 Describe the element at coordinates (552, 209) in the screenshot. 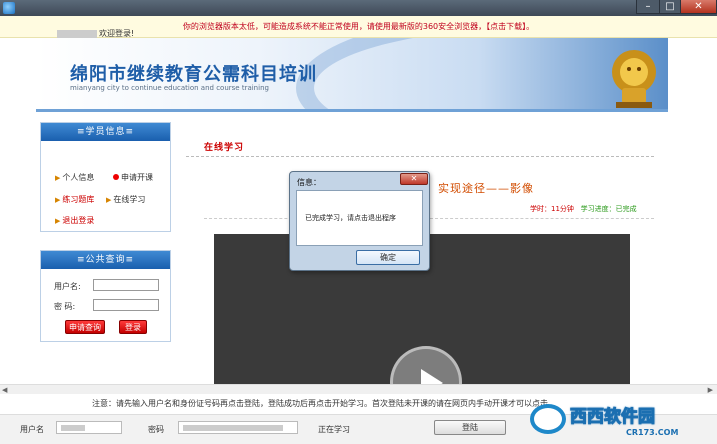

I see `course-duration: 学时：11分钟` at that location.